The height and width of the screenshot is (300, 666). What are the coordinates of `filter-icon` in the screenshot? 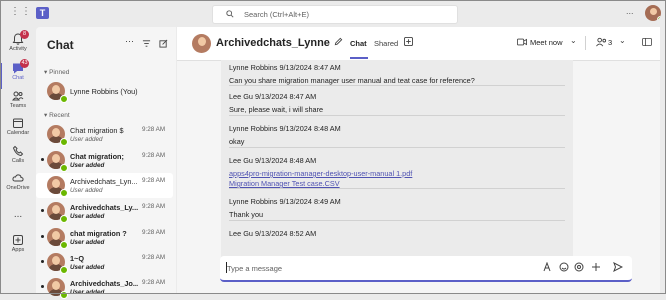 It's located at (146, 44).